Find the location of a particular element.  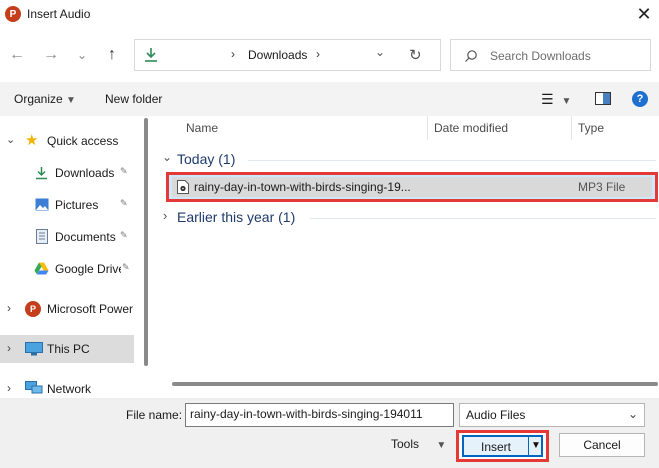

title-bar is located at coordinates (329, 15).